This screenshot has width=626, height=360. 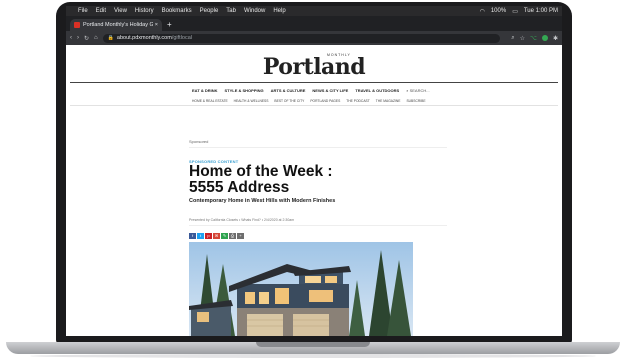 I want to click on email-share-icon: ✉, so click(x=216, y=236).